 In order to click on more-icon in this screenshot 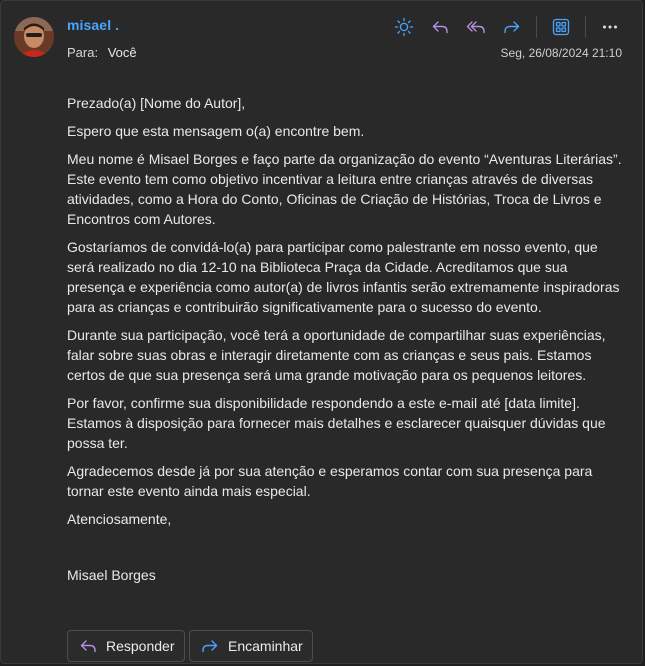, I will do `click(610, 27)`.